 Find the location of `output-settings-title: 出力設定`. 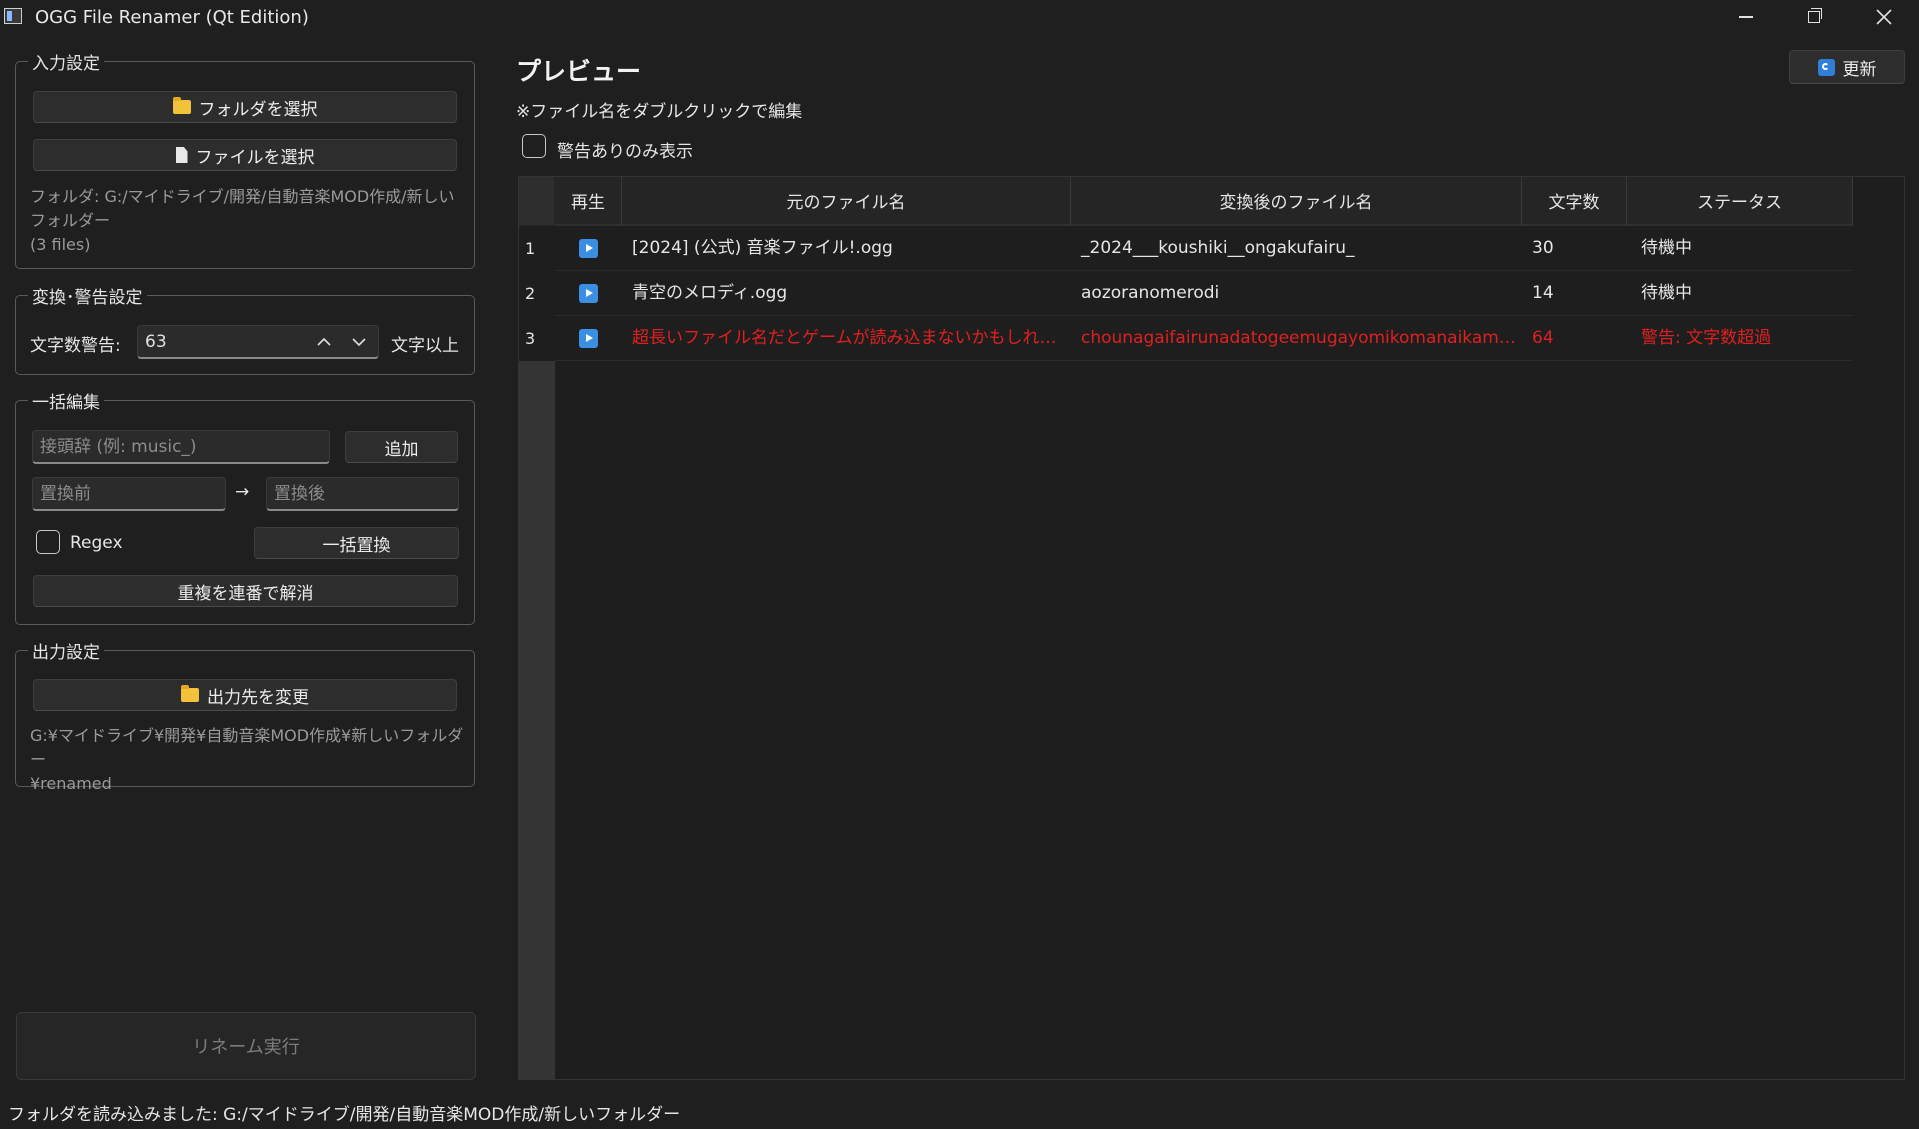

output-settings-title: 出力設定 is located at coordinates (66, 650).